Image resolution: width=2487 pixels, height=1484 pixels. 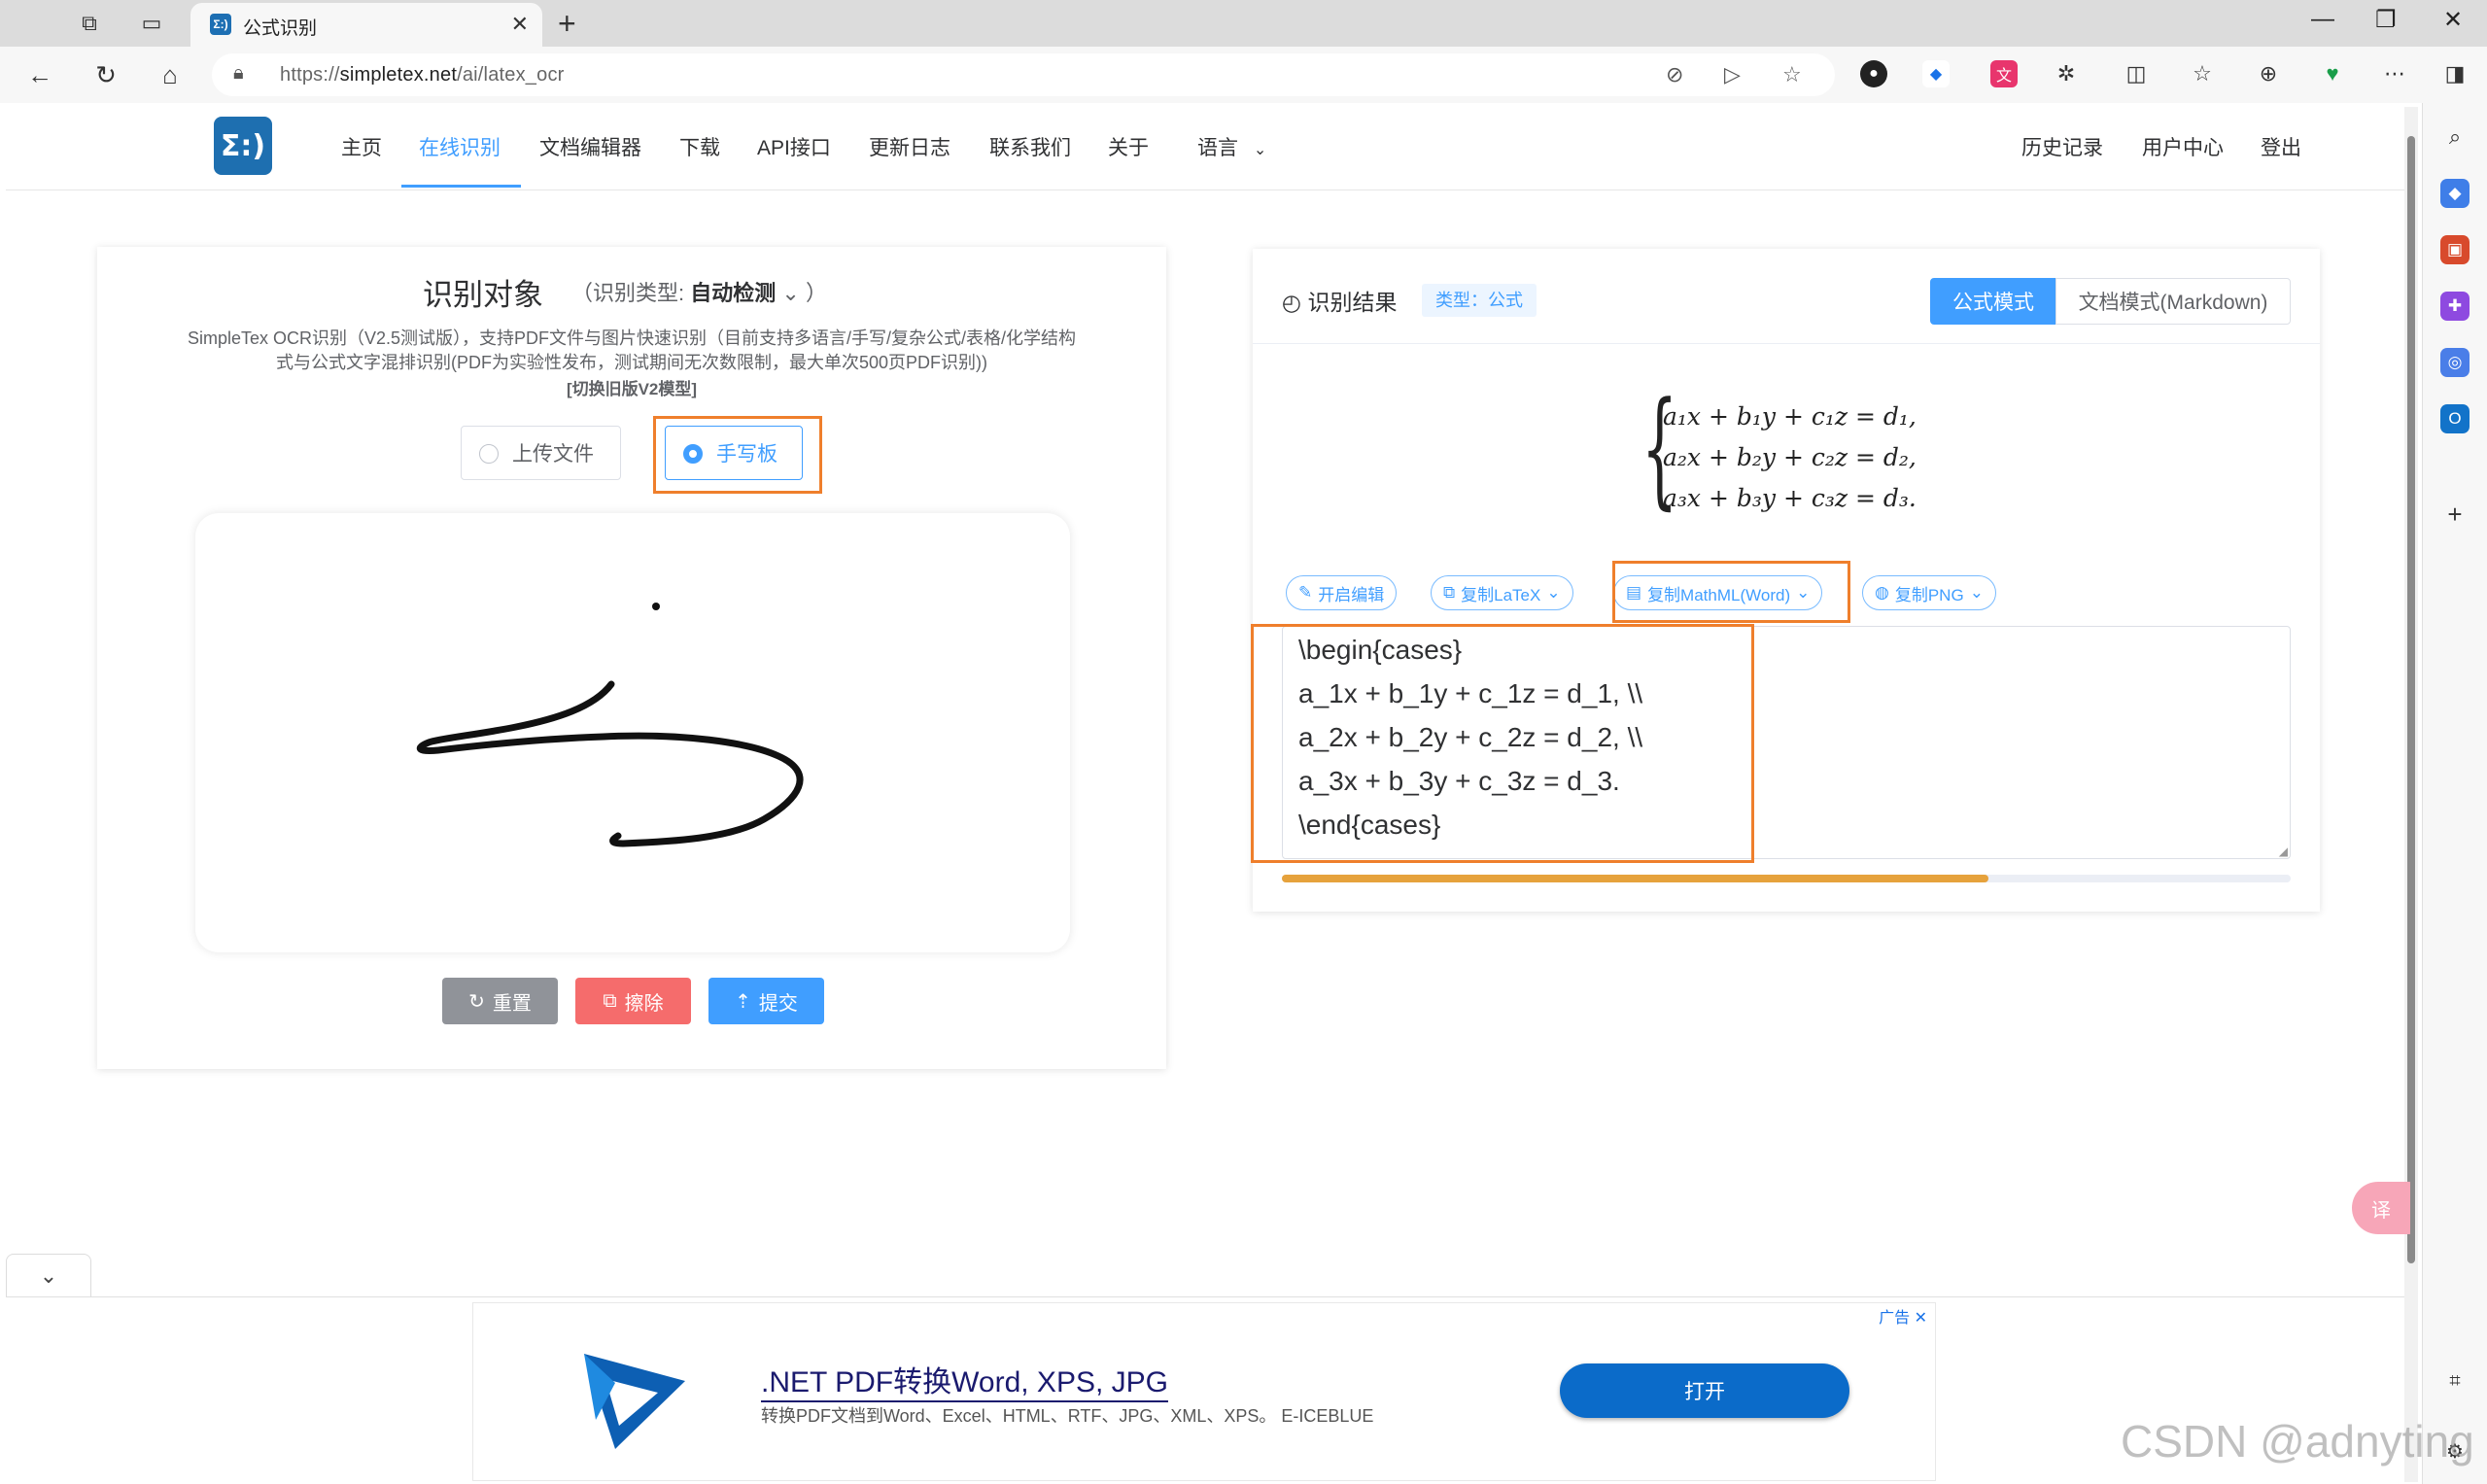 What do you see at coordinates (151, 23) in the screenshot?
I see `tab-actions-icon: ▭` at bounding box center [151, 23].